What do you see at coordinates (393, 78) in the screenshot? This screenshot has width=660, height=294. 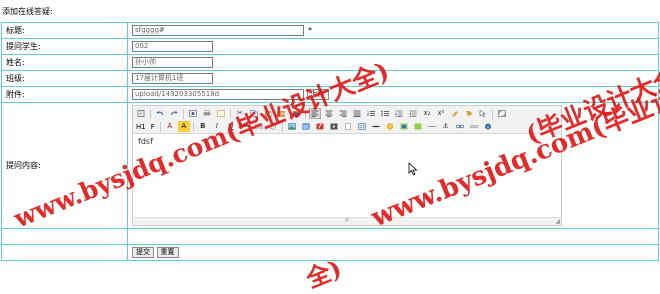 I see `class-cell: 17届计算机1班` at bounding box center [393, 78].